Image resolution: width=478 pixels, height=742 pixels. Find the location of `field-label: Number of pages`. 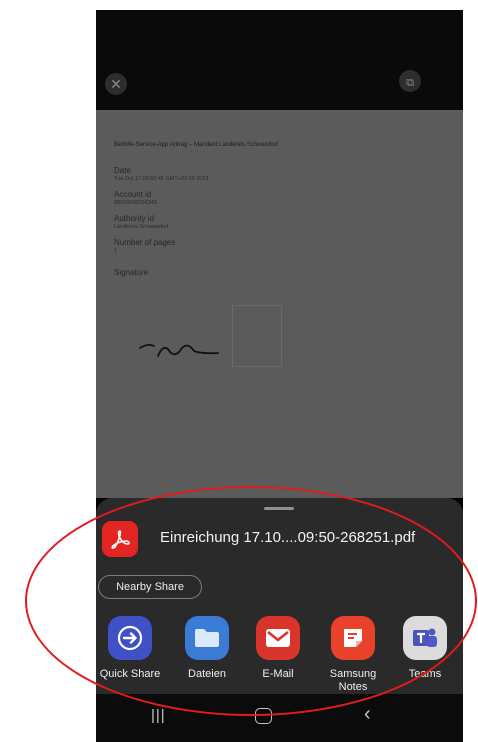

field-label: Number of pages is located at coordinates (145, 242).